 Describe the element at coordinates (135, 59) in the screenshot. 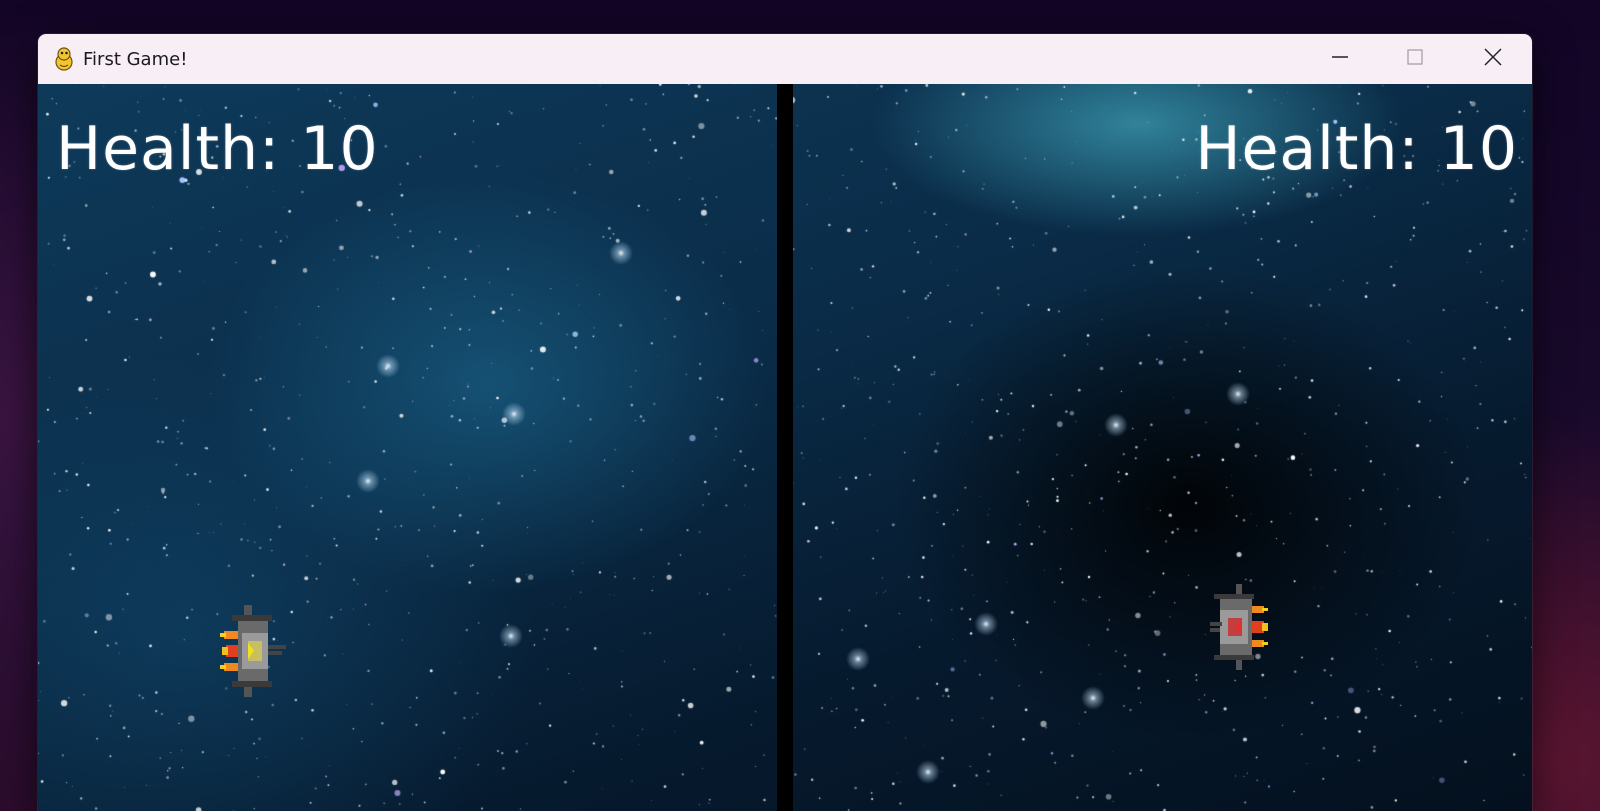

I see `window-title: First Game!` at that location.